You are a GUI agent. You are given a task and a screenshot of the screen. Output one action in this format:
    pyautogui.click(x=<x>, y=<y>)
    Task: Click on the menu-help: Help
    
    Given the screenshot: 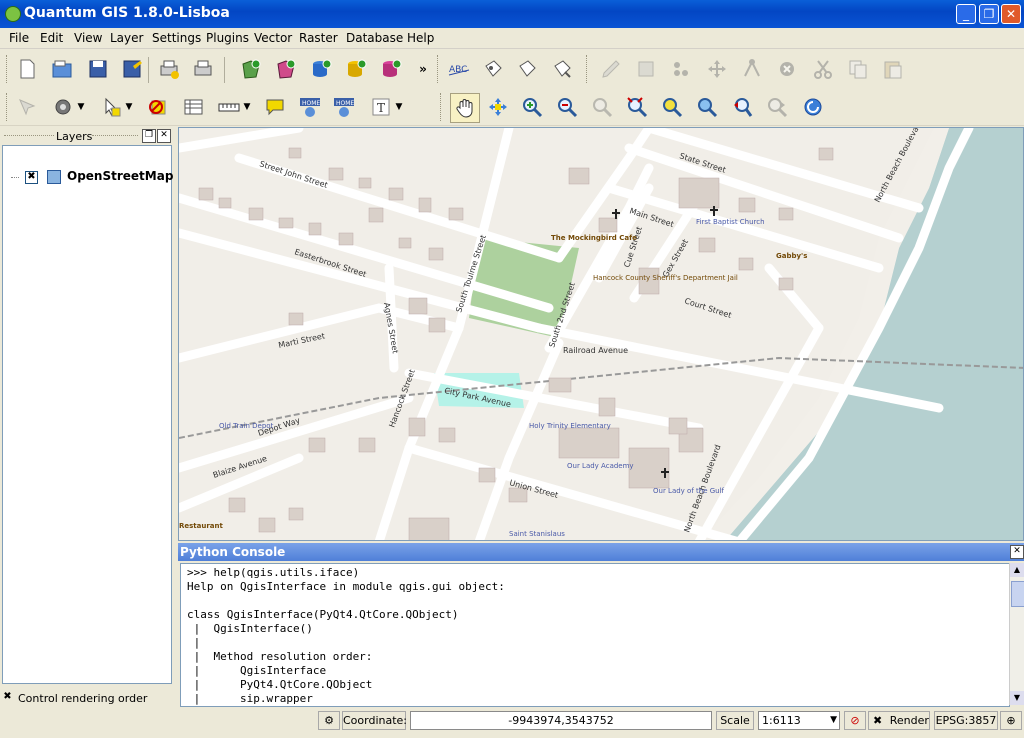 What is the action you would take?
    pyautogui.click(x=420, y=38)
    